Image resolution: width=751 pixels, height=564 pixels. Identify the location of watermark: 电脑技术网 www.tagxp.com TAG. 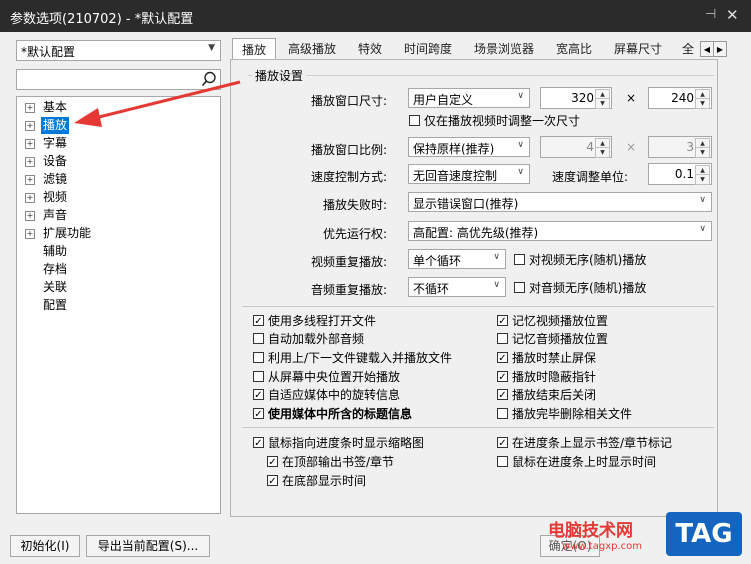
(648, 537).